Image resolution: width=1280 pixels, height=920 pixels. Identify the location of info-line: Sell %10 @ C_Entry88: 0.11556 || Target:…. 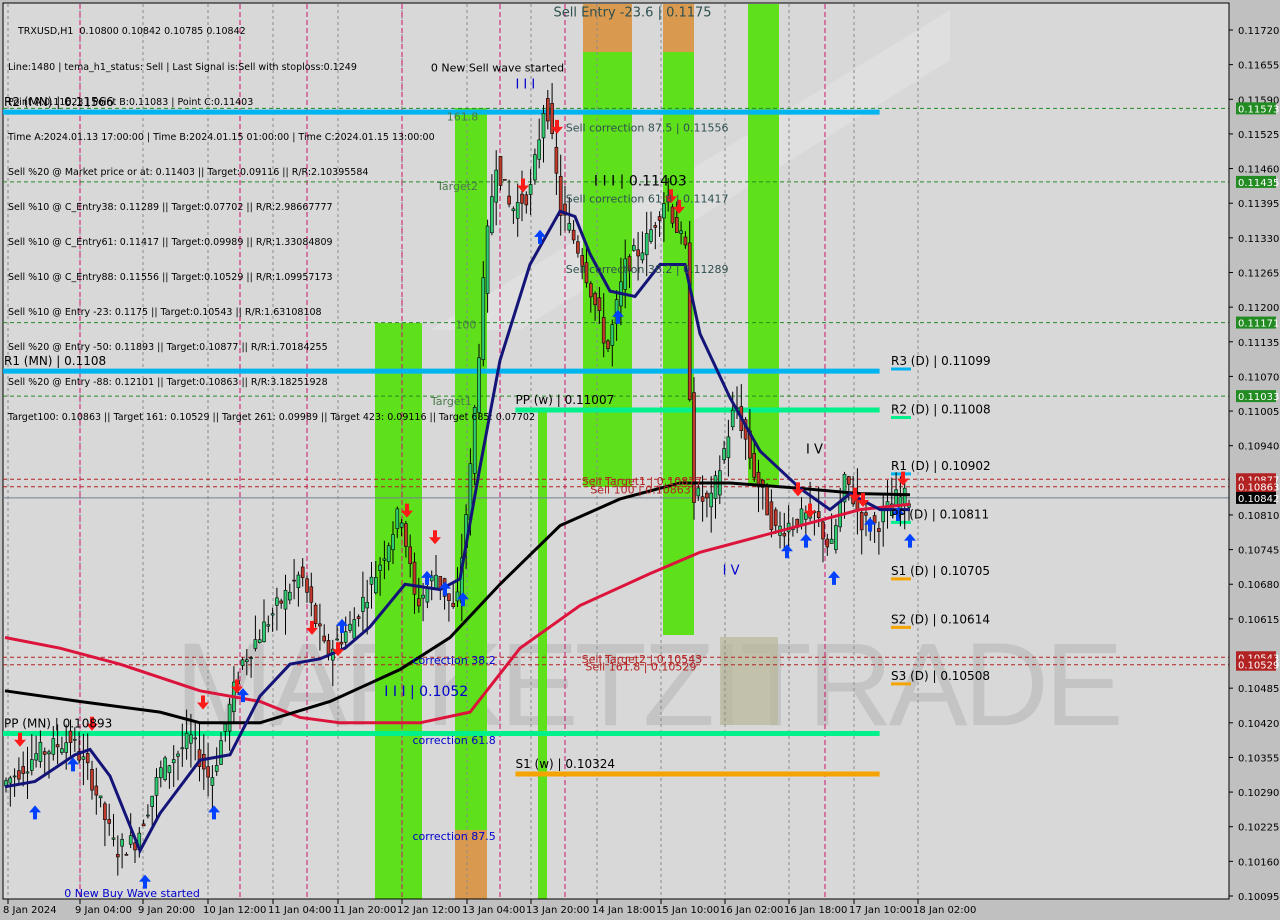
(170, 278).